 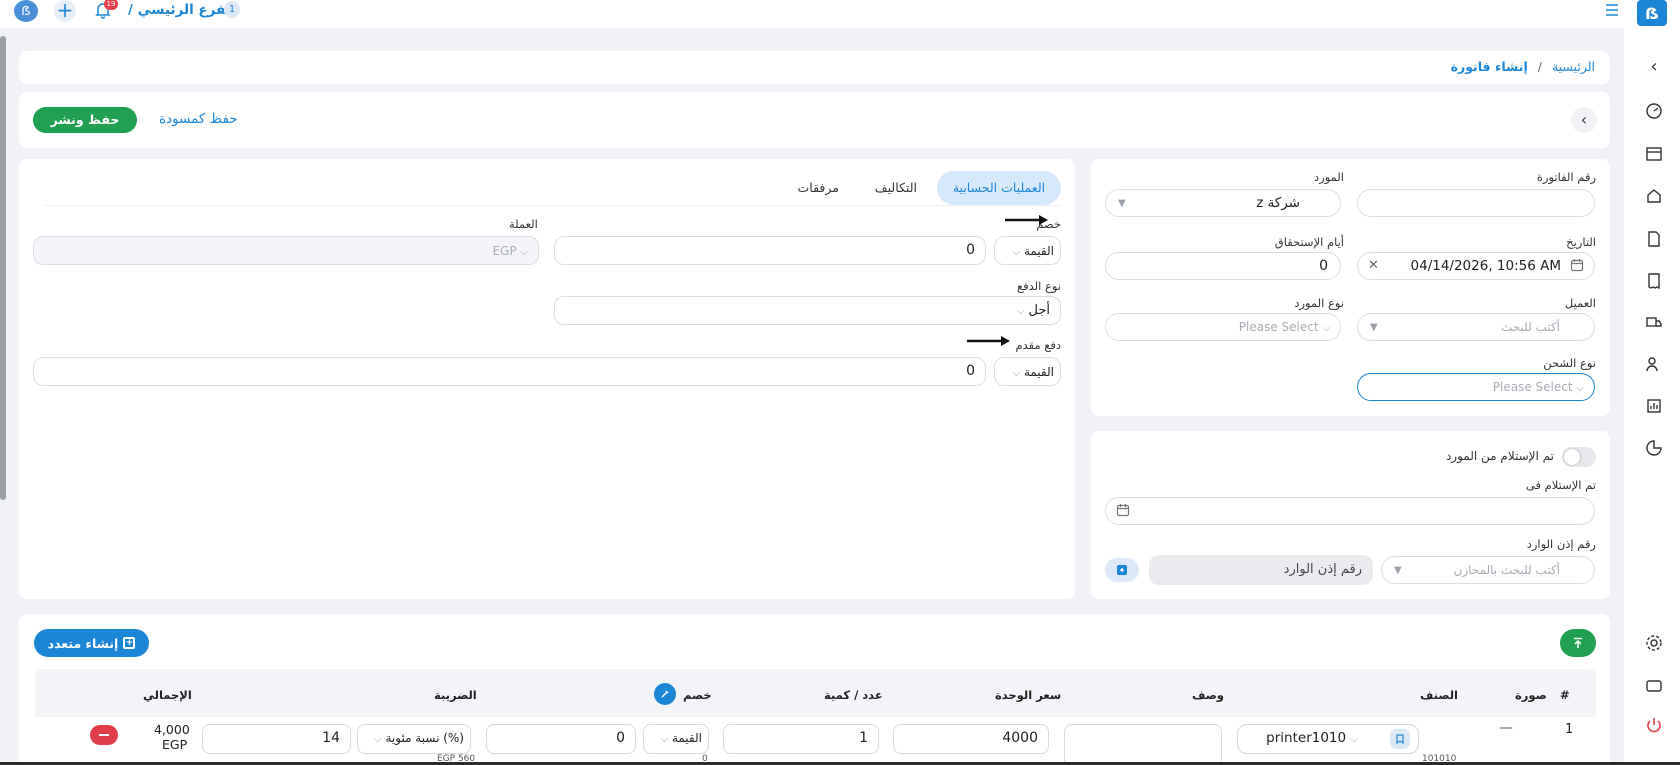 I want to click on invoice-number-label: رقم الفاتورة, so click(x=1566, y=177).